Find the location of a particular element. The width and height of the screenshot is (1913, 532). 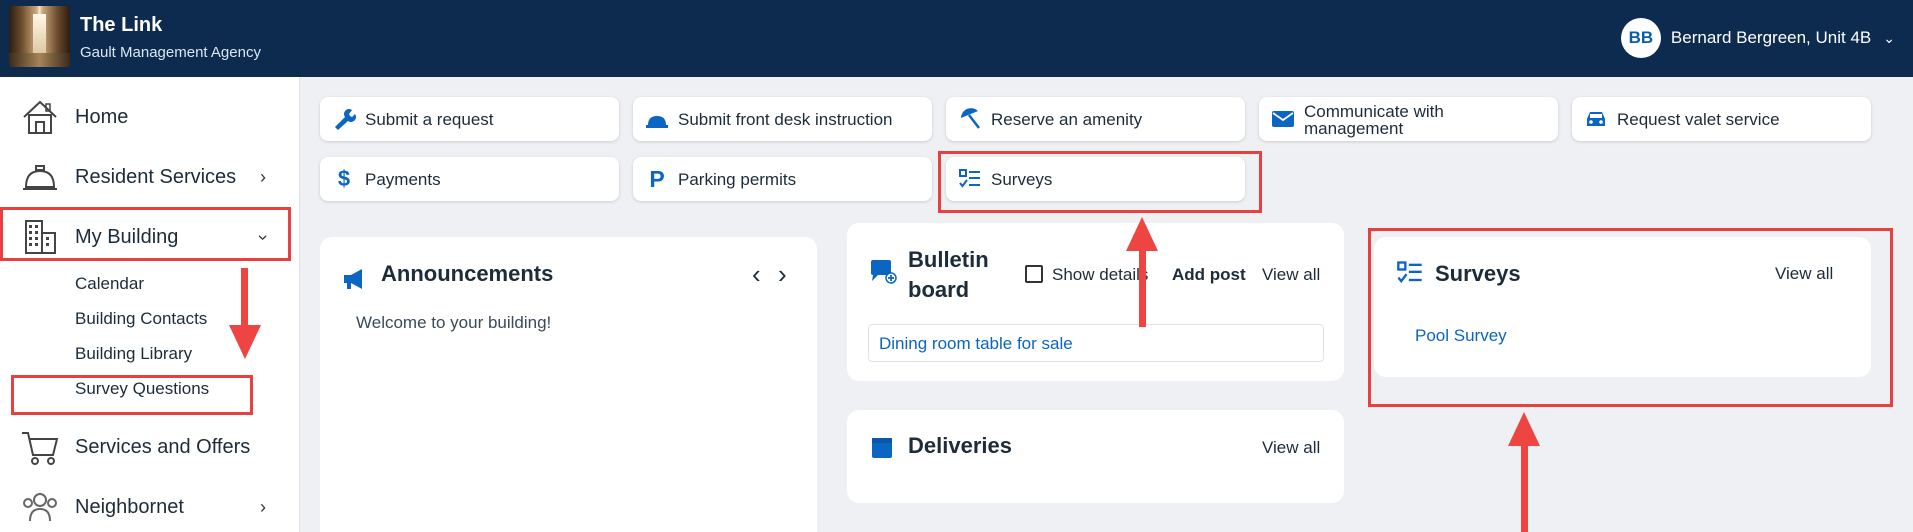

sidebar-item-home: Home is located at coordinates (150, 117).